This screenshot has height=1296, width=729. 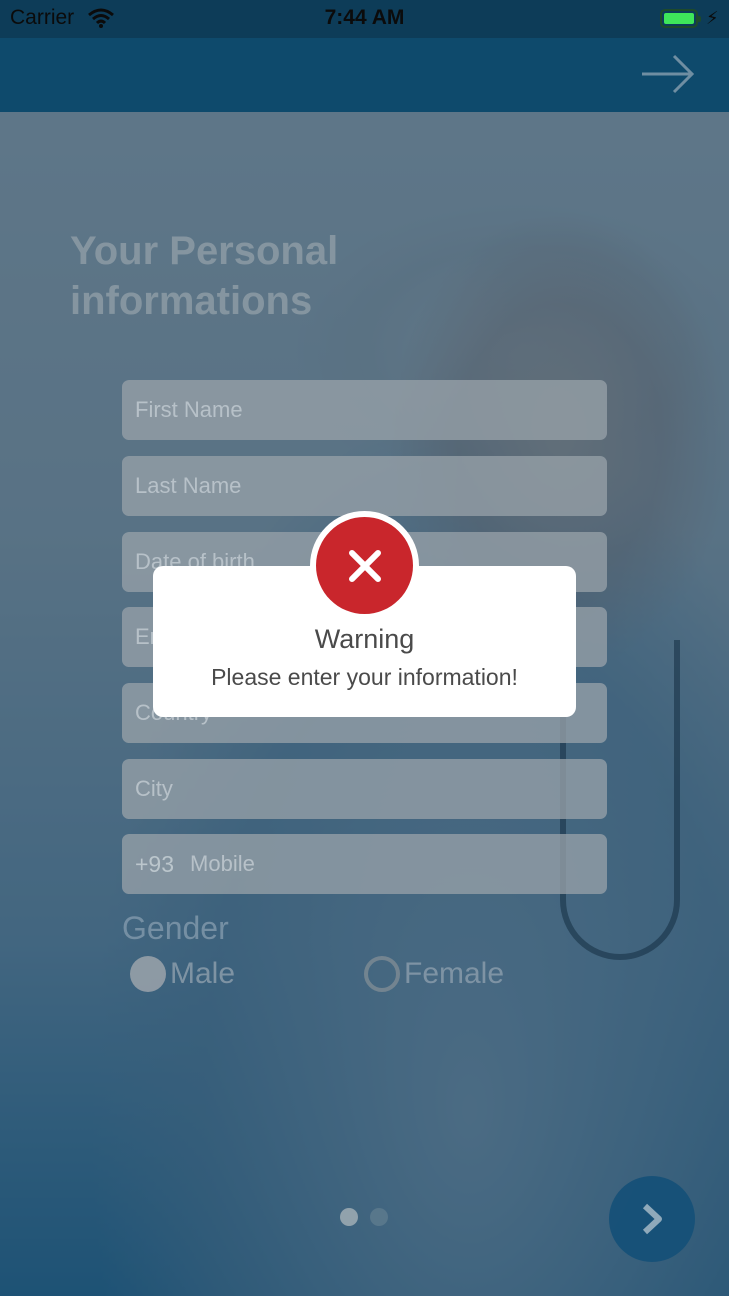 I want to click on clock: 7:44 AM, so click(x=364, y=17).